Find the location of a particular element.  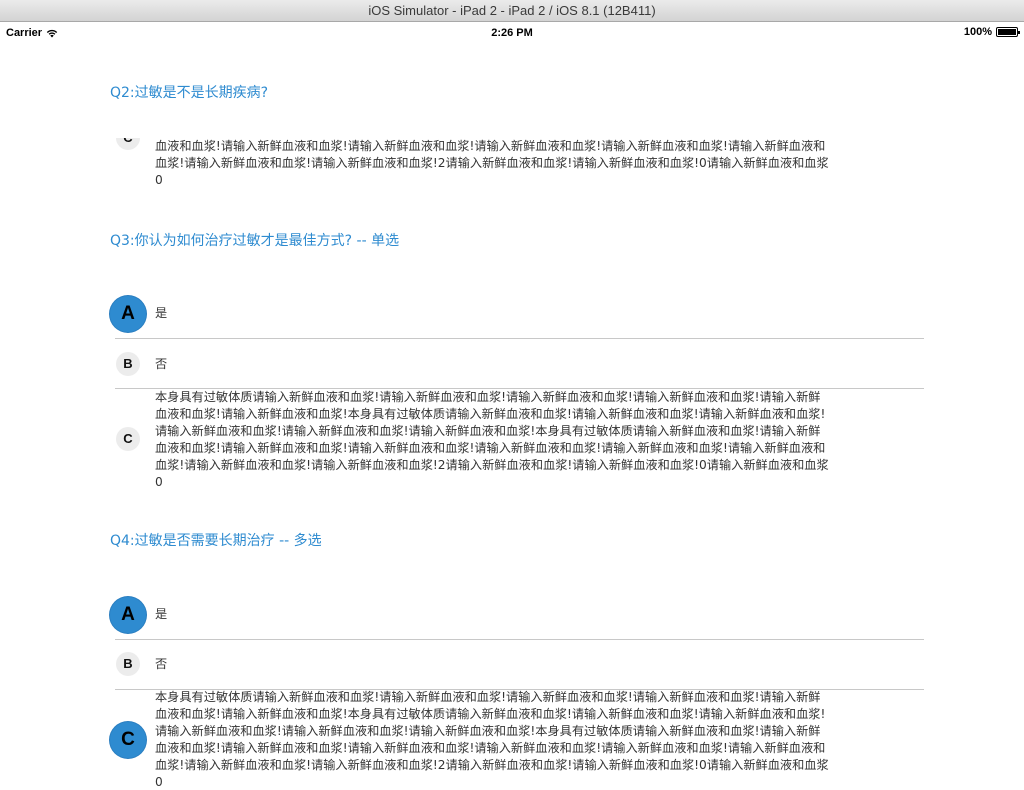

q3-option-b-text: 否 is located at coordinates (537, 364).